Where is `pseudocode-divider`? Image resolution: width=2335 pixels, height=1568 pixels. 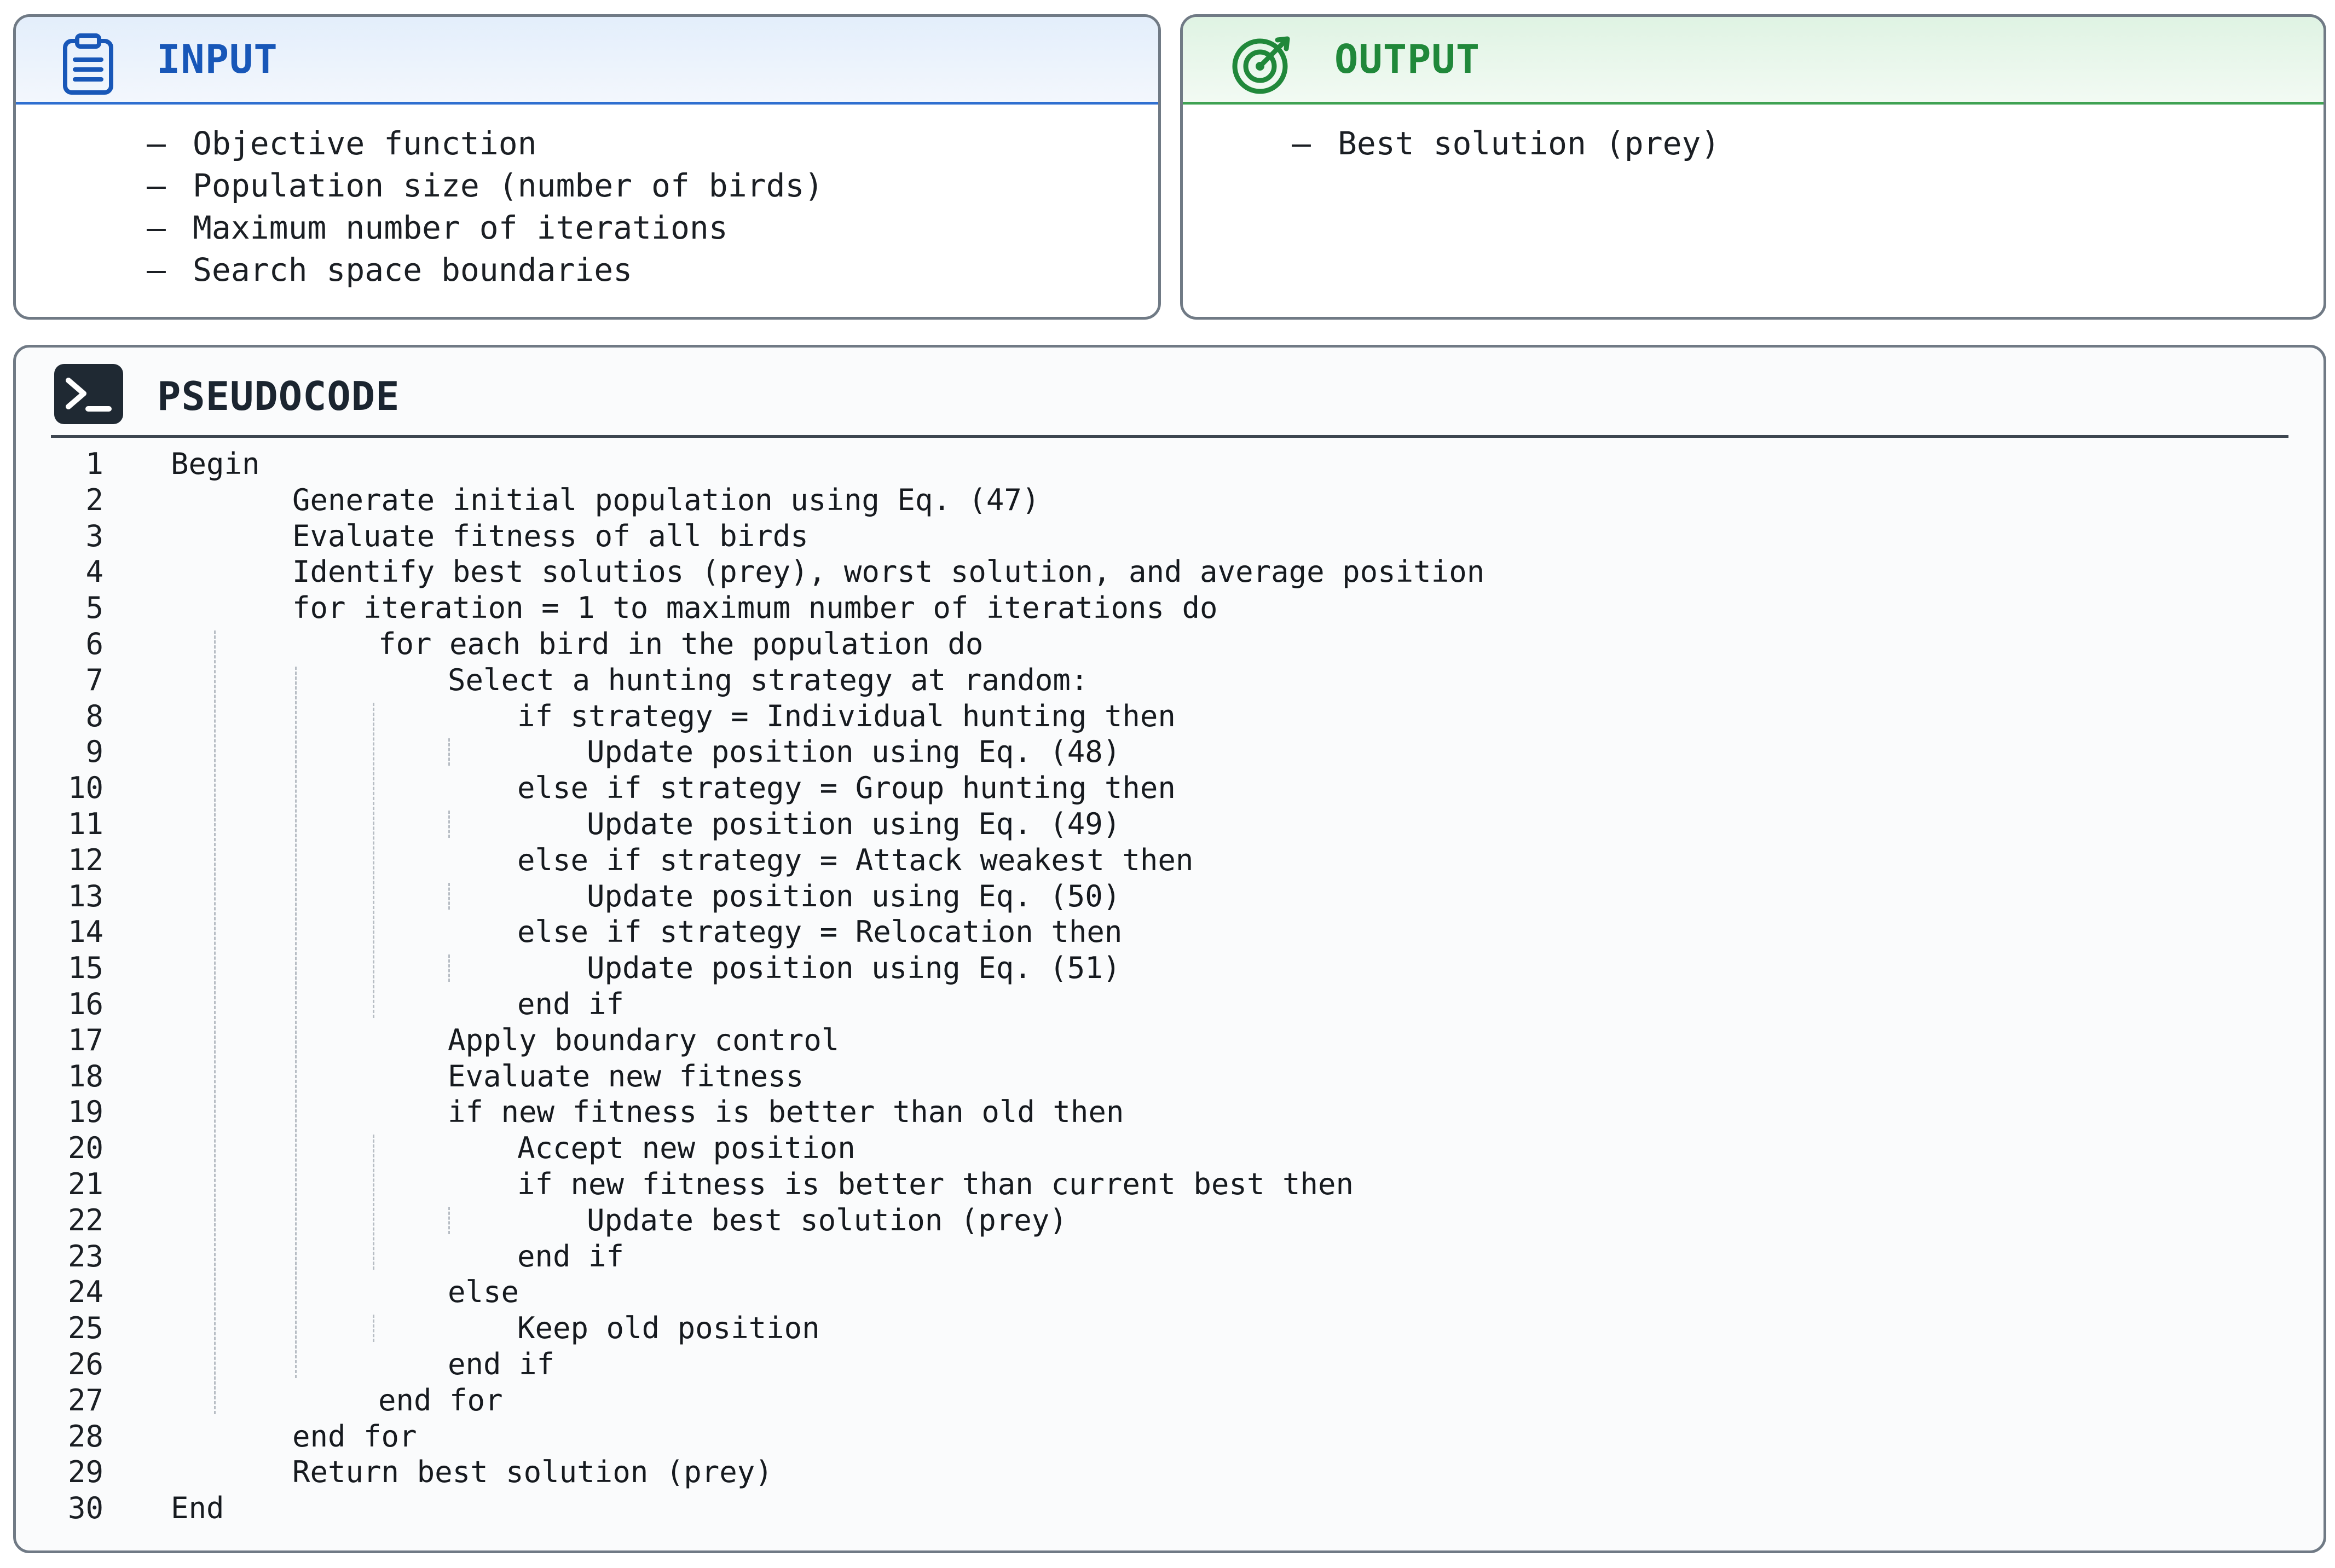 pseudocode-divider is located at coordinates (1170, 436).